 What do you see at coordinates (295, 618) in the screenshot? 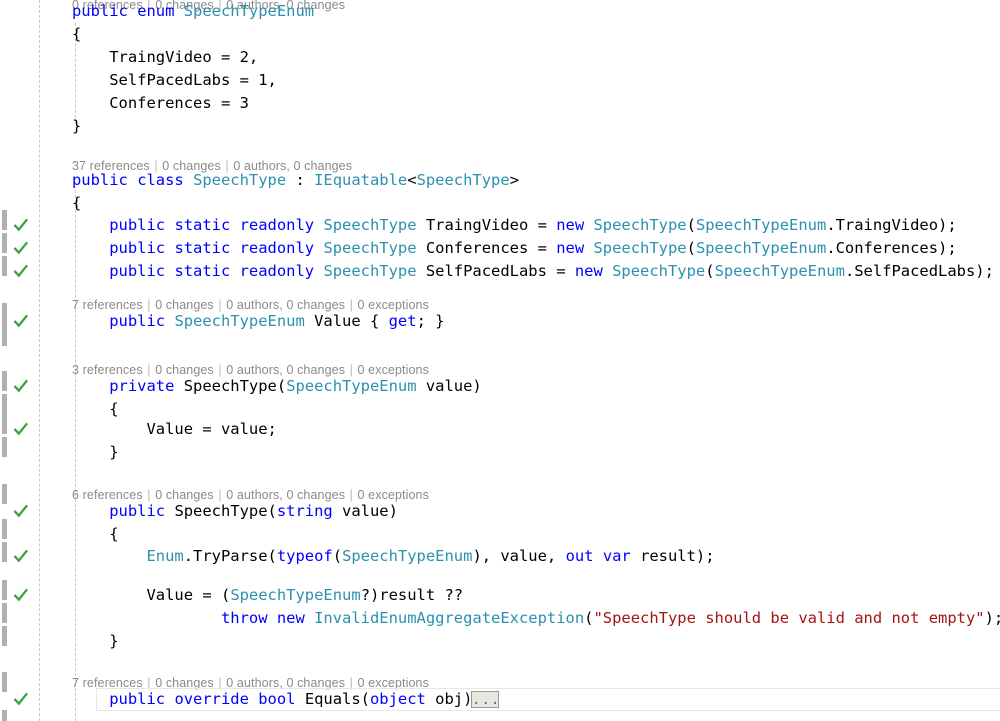
I see `token-kw: new` at bounding box center [295, 618].